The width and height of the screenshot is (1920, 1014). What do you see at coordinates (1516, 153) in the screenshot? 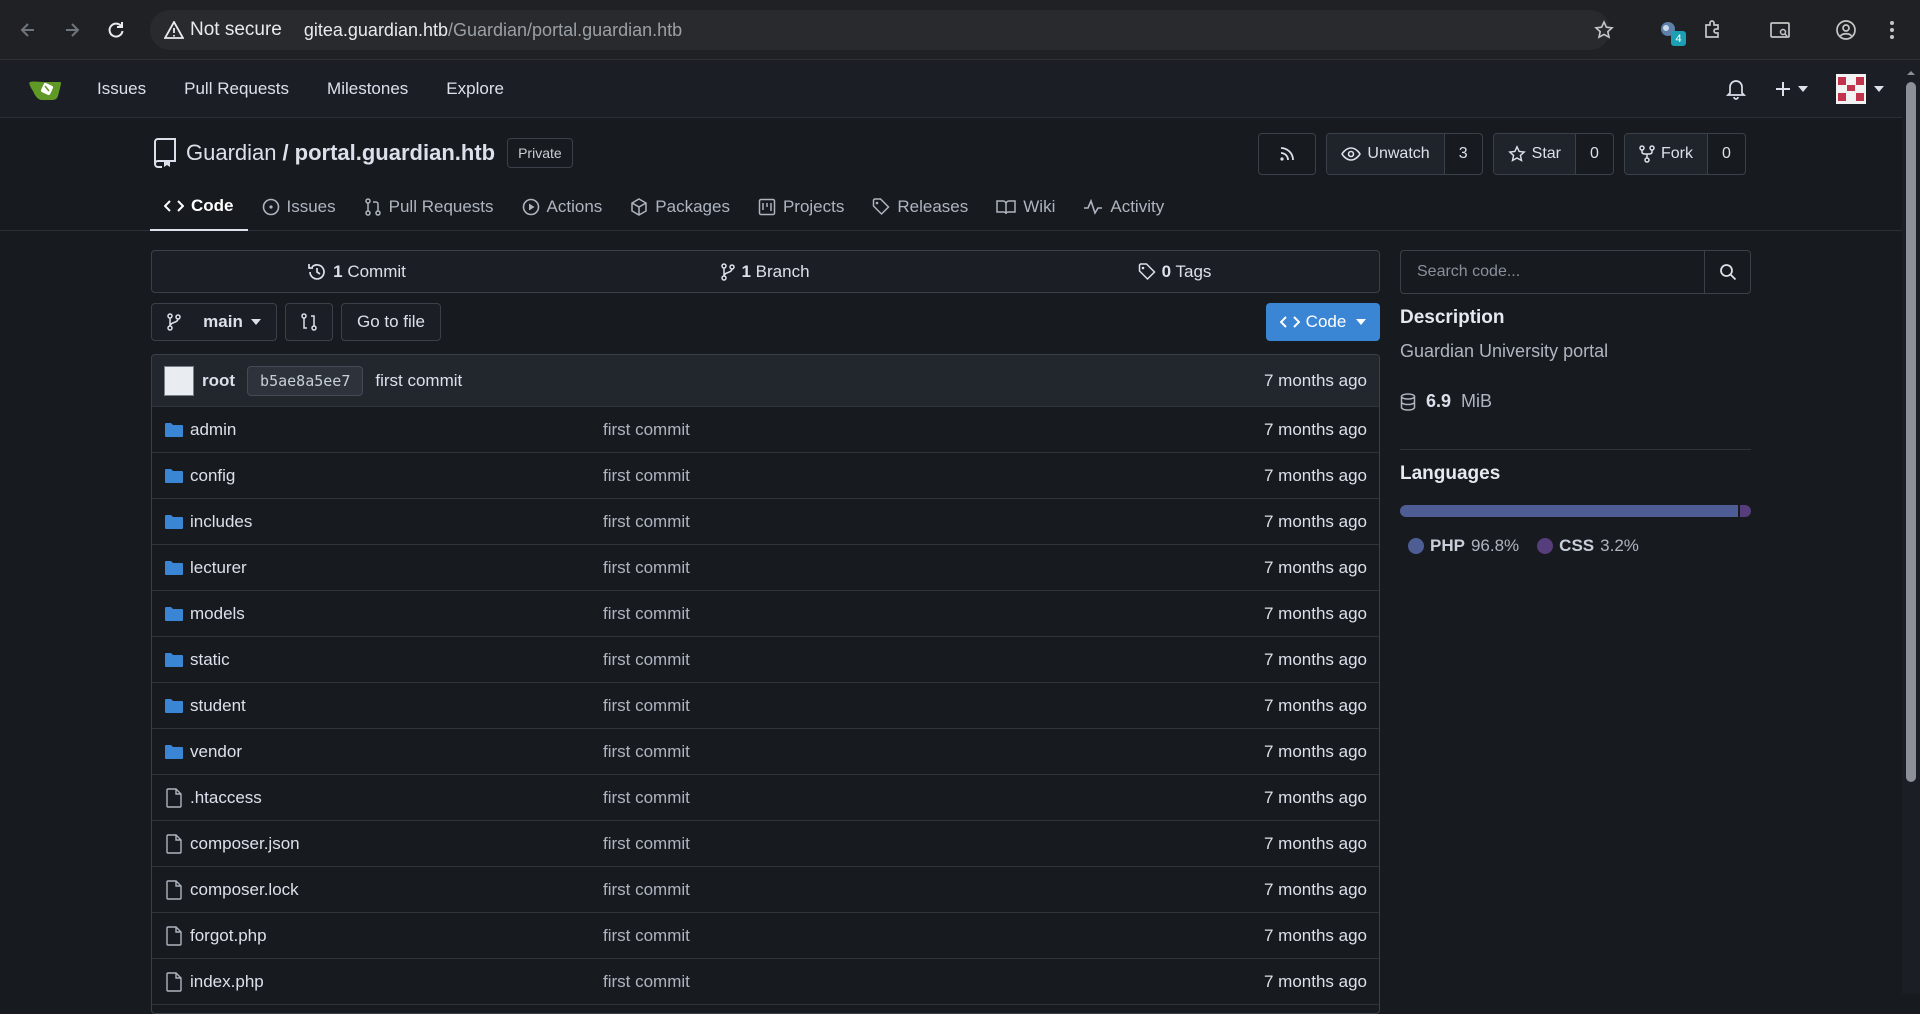
I see `star-icon` at bounding box center [1516, 153].